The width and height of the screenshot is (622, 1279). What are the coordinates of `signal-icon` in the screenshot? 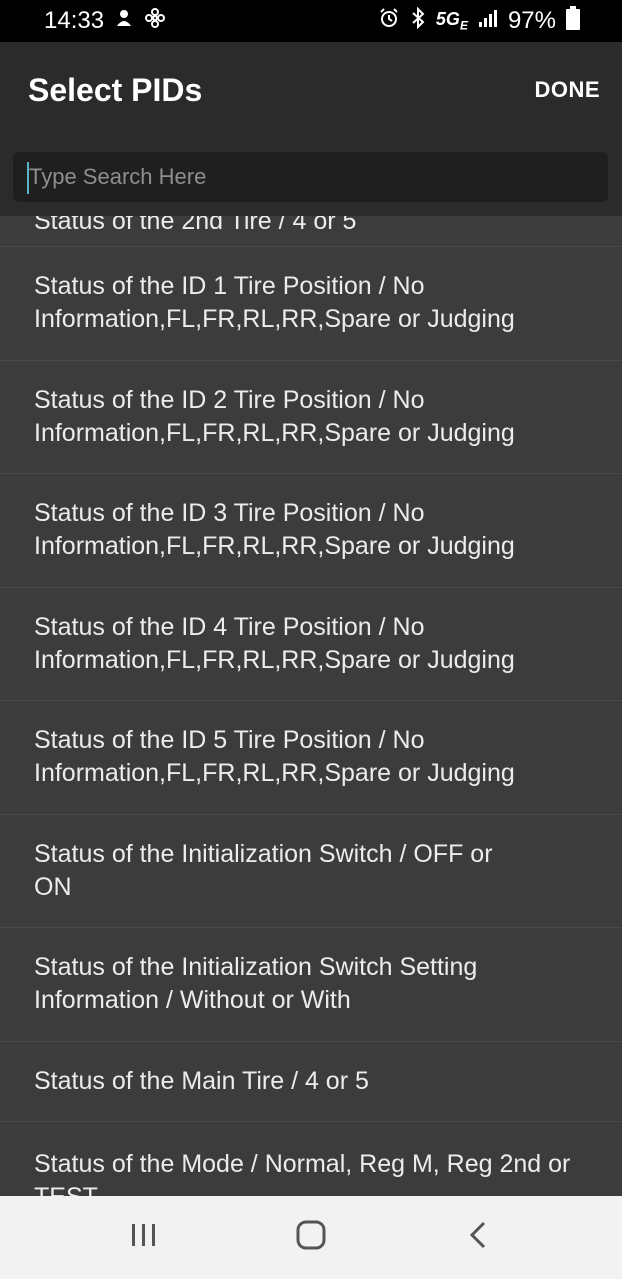 It's located at (488, 21).